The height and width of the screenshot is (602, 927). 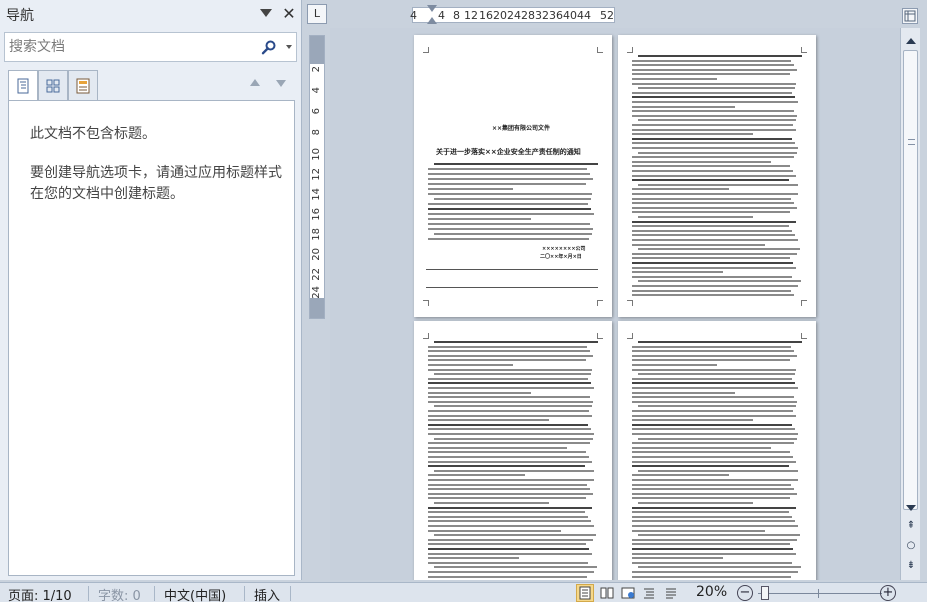 I want to click on tab-browse-pages, so click(x=53, y=85).